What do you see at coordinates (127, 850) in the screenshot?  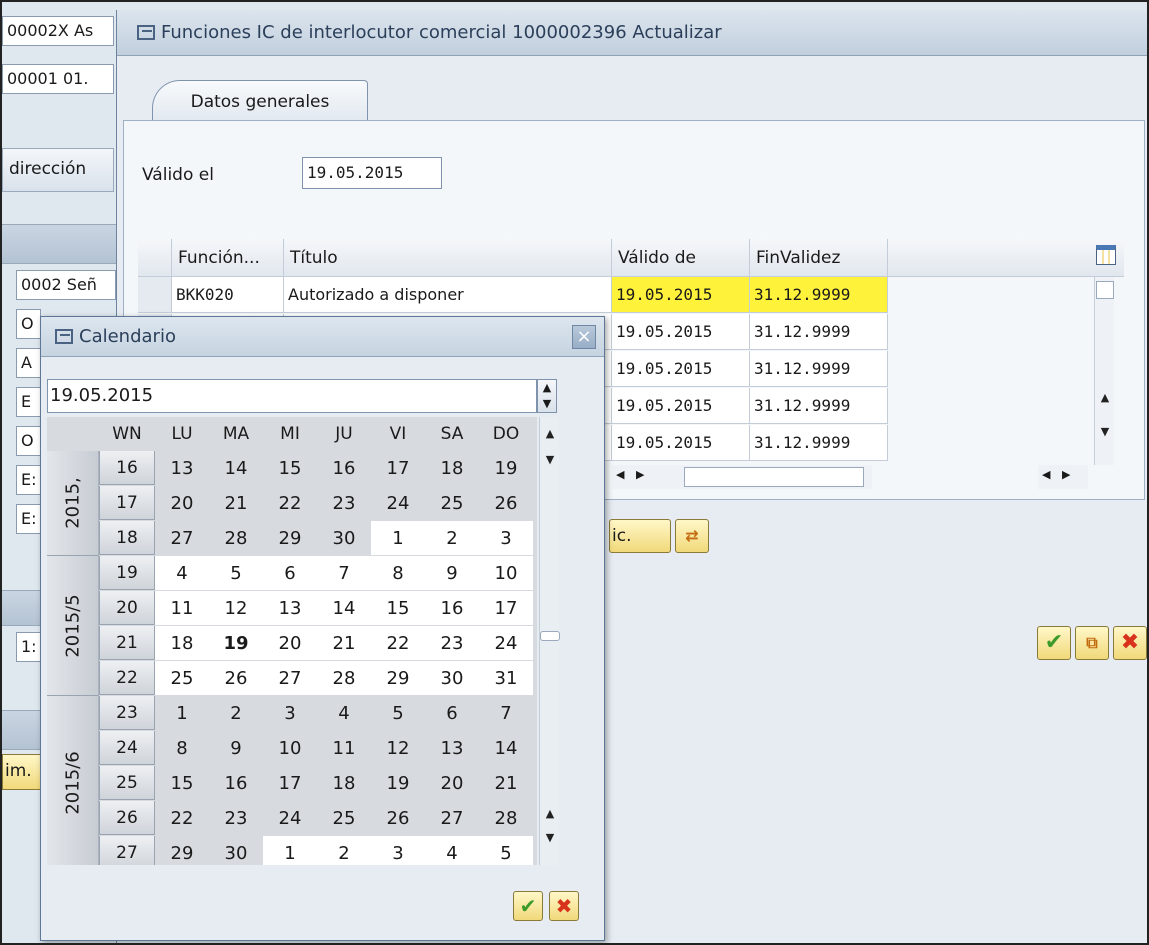 I see `week-number: 27` at bounding box center [127, 850].